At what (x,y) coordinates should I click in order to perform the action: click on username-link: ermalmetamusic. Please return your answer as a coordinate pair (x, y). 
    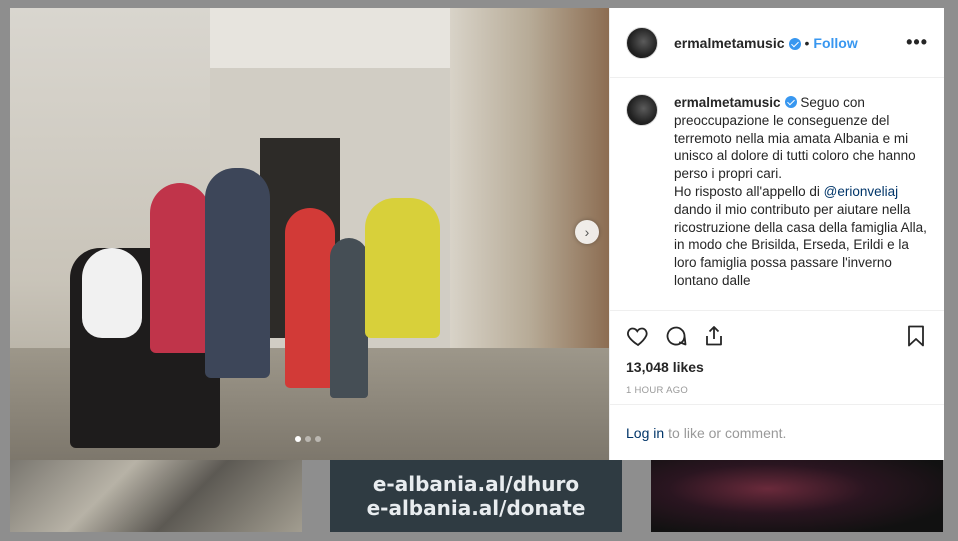
    Looking at the image, I should click on (729, 43).